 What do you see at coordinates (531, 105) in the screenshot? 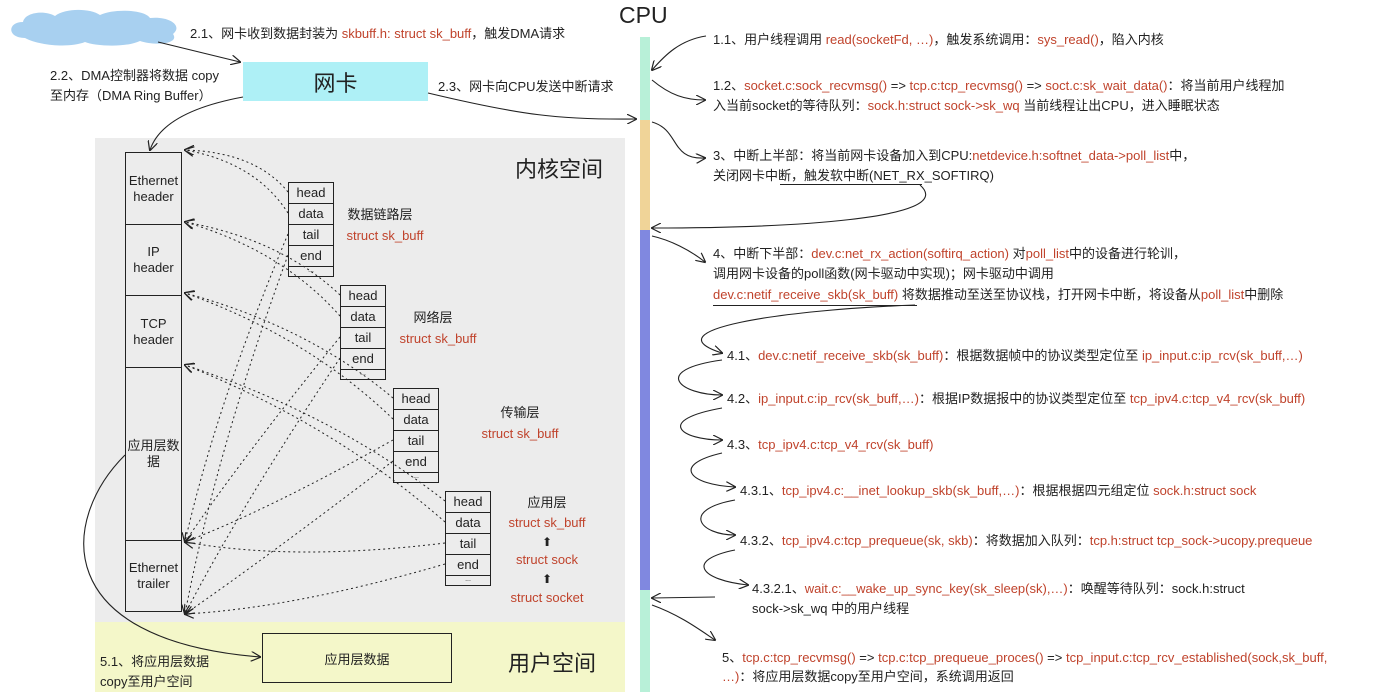
I see `arrow-nic-to-cpu` at bounding box center [531, 105].